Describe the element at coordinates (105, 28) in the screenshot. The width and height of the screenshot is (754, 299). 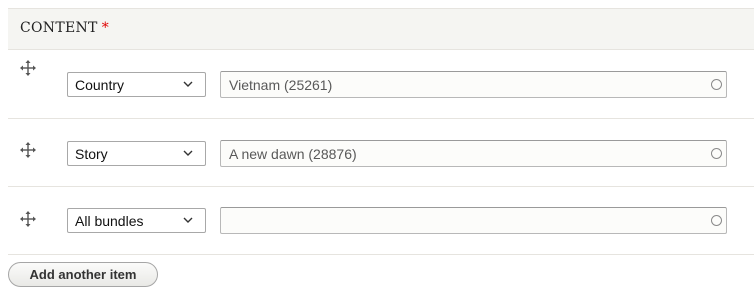
I see `required-marker: *` at that location.